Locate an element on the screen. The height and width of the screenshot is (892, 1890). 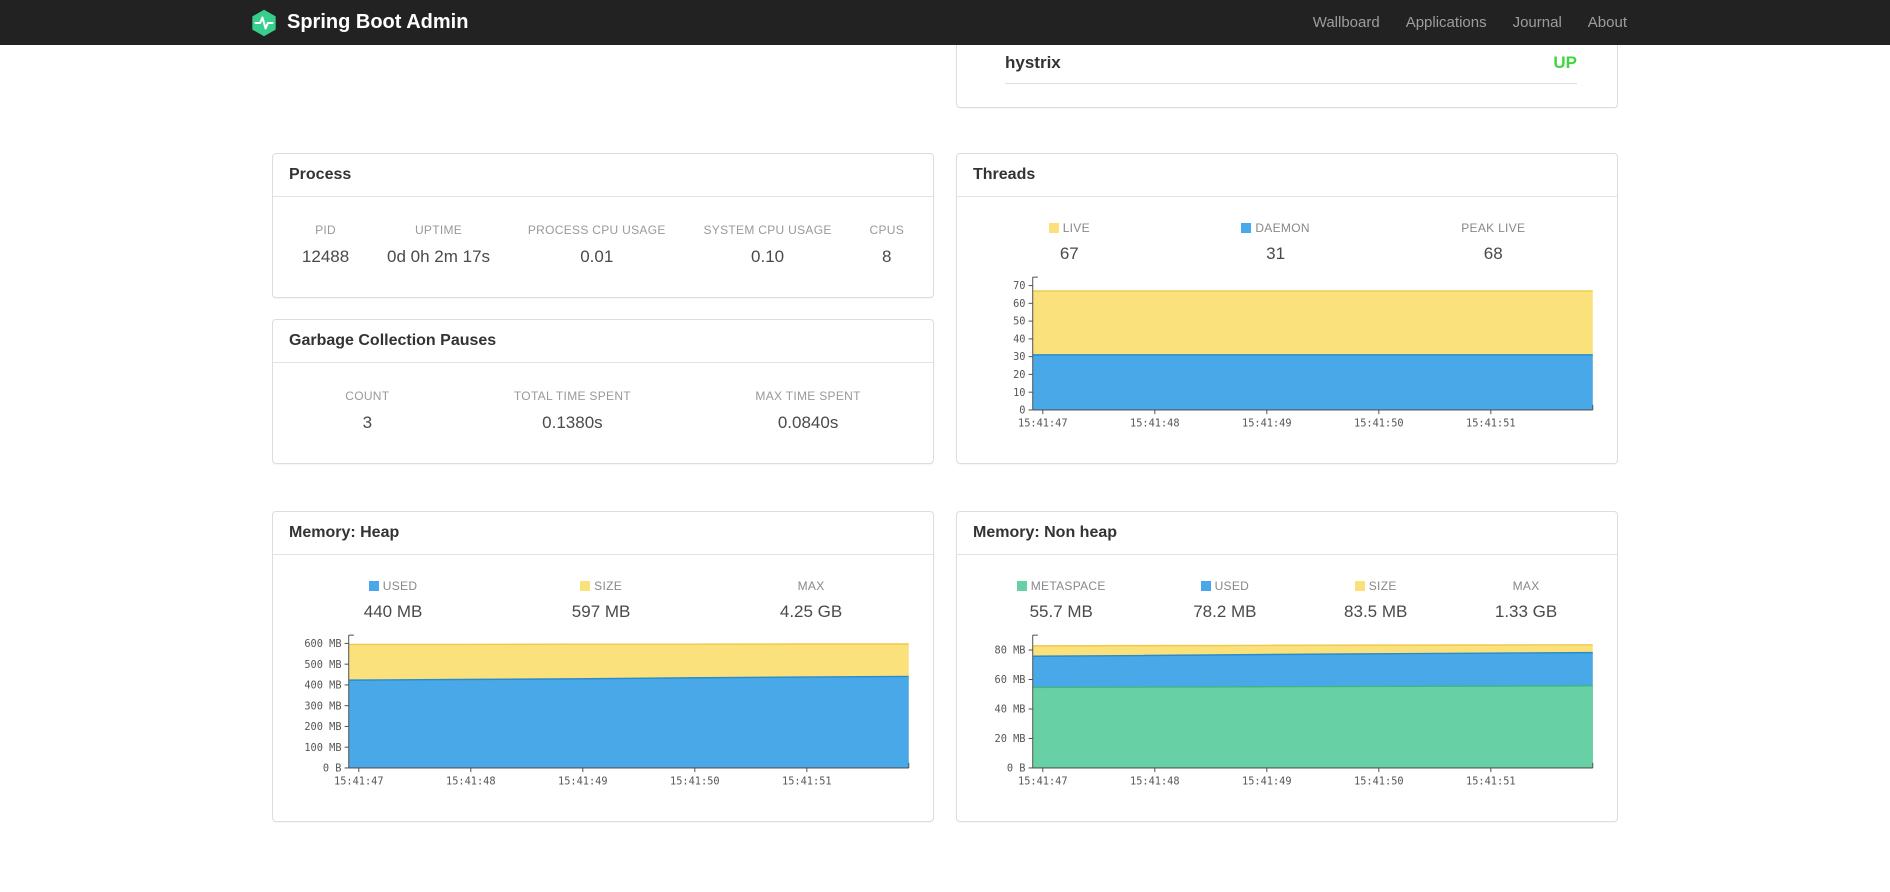
svg-text: 500 MB is located at coordinates (322, 665).